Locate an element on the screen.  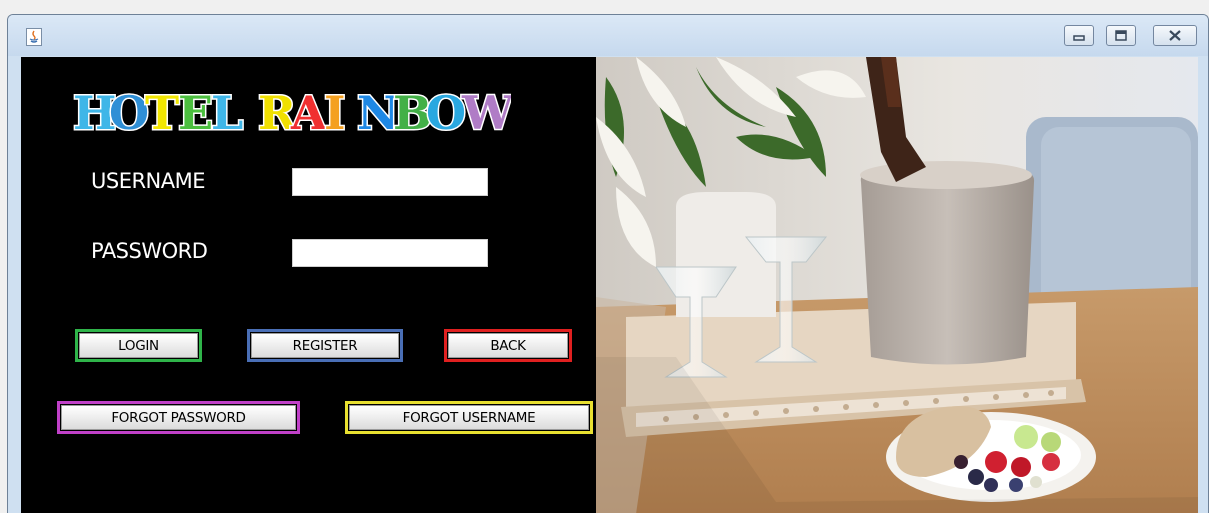
minimize-icon is located at coordinates (1079, 38).